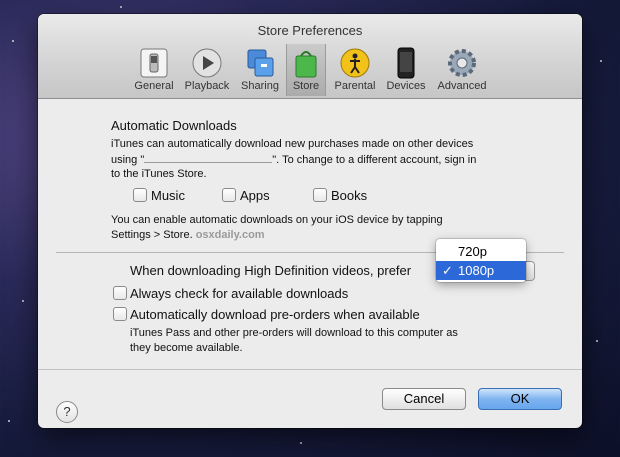 The image size is (620, 457). Describe the element at coordinates (255, 195) in the screenshot. I see `apps-label: Apps` at that location.